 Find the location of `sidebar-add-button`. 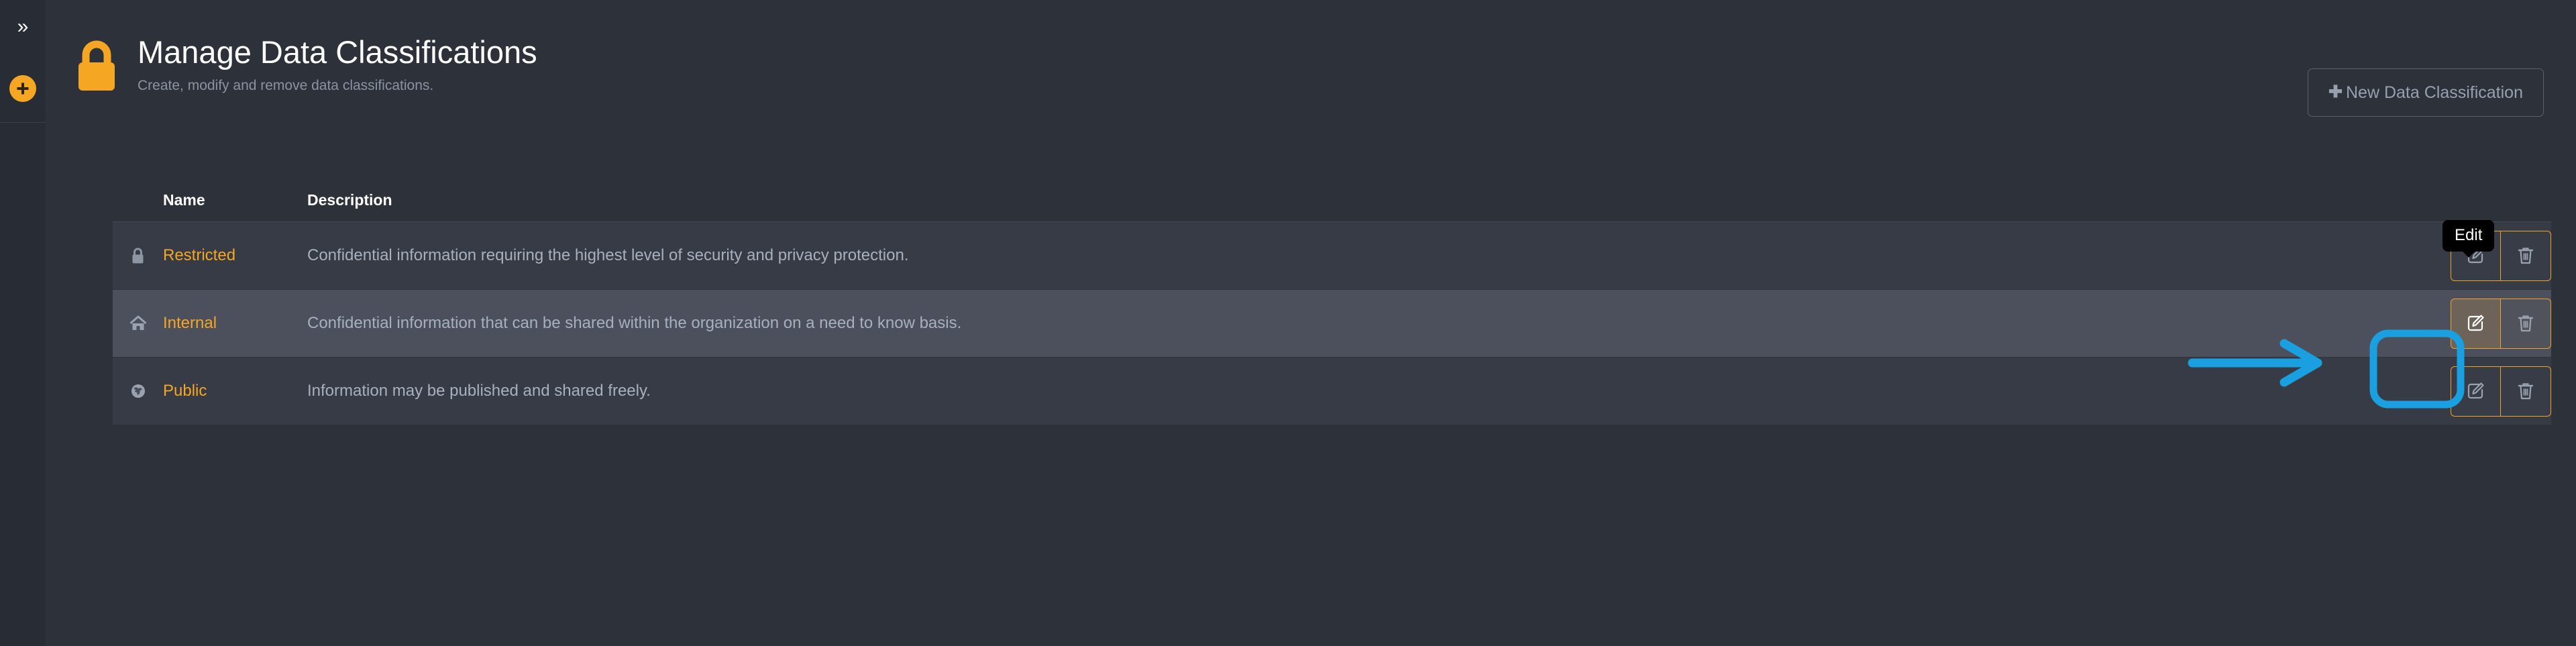

sidebar-add-button is located at coordinates (22, 88).